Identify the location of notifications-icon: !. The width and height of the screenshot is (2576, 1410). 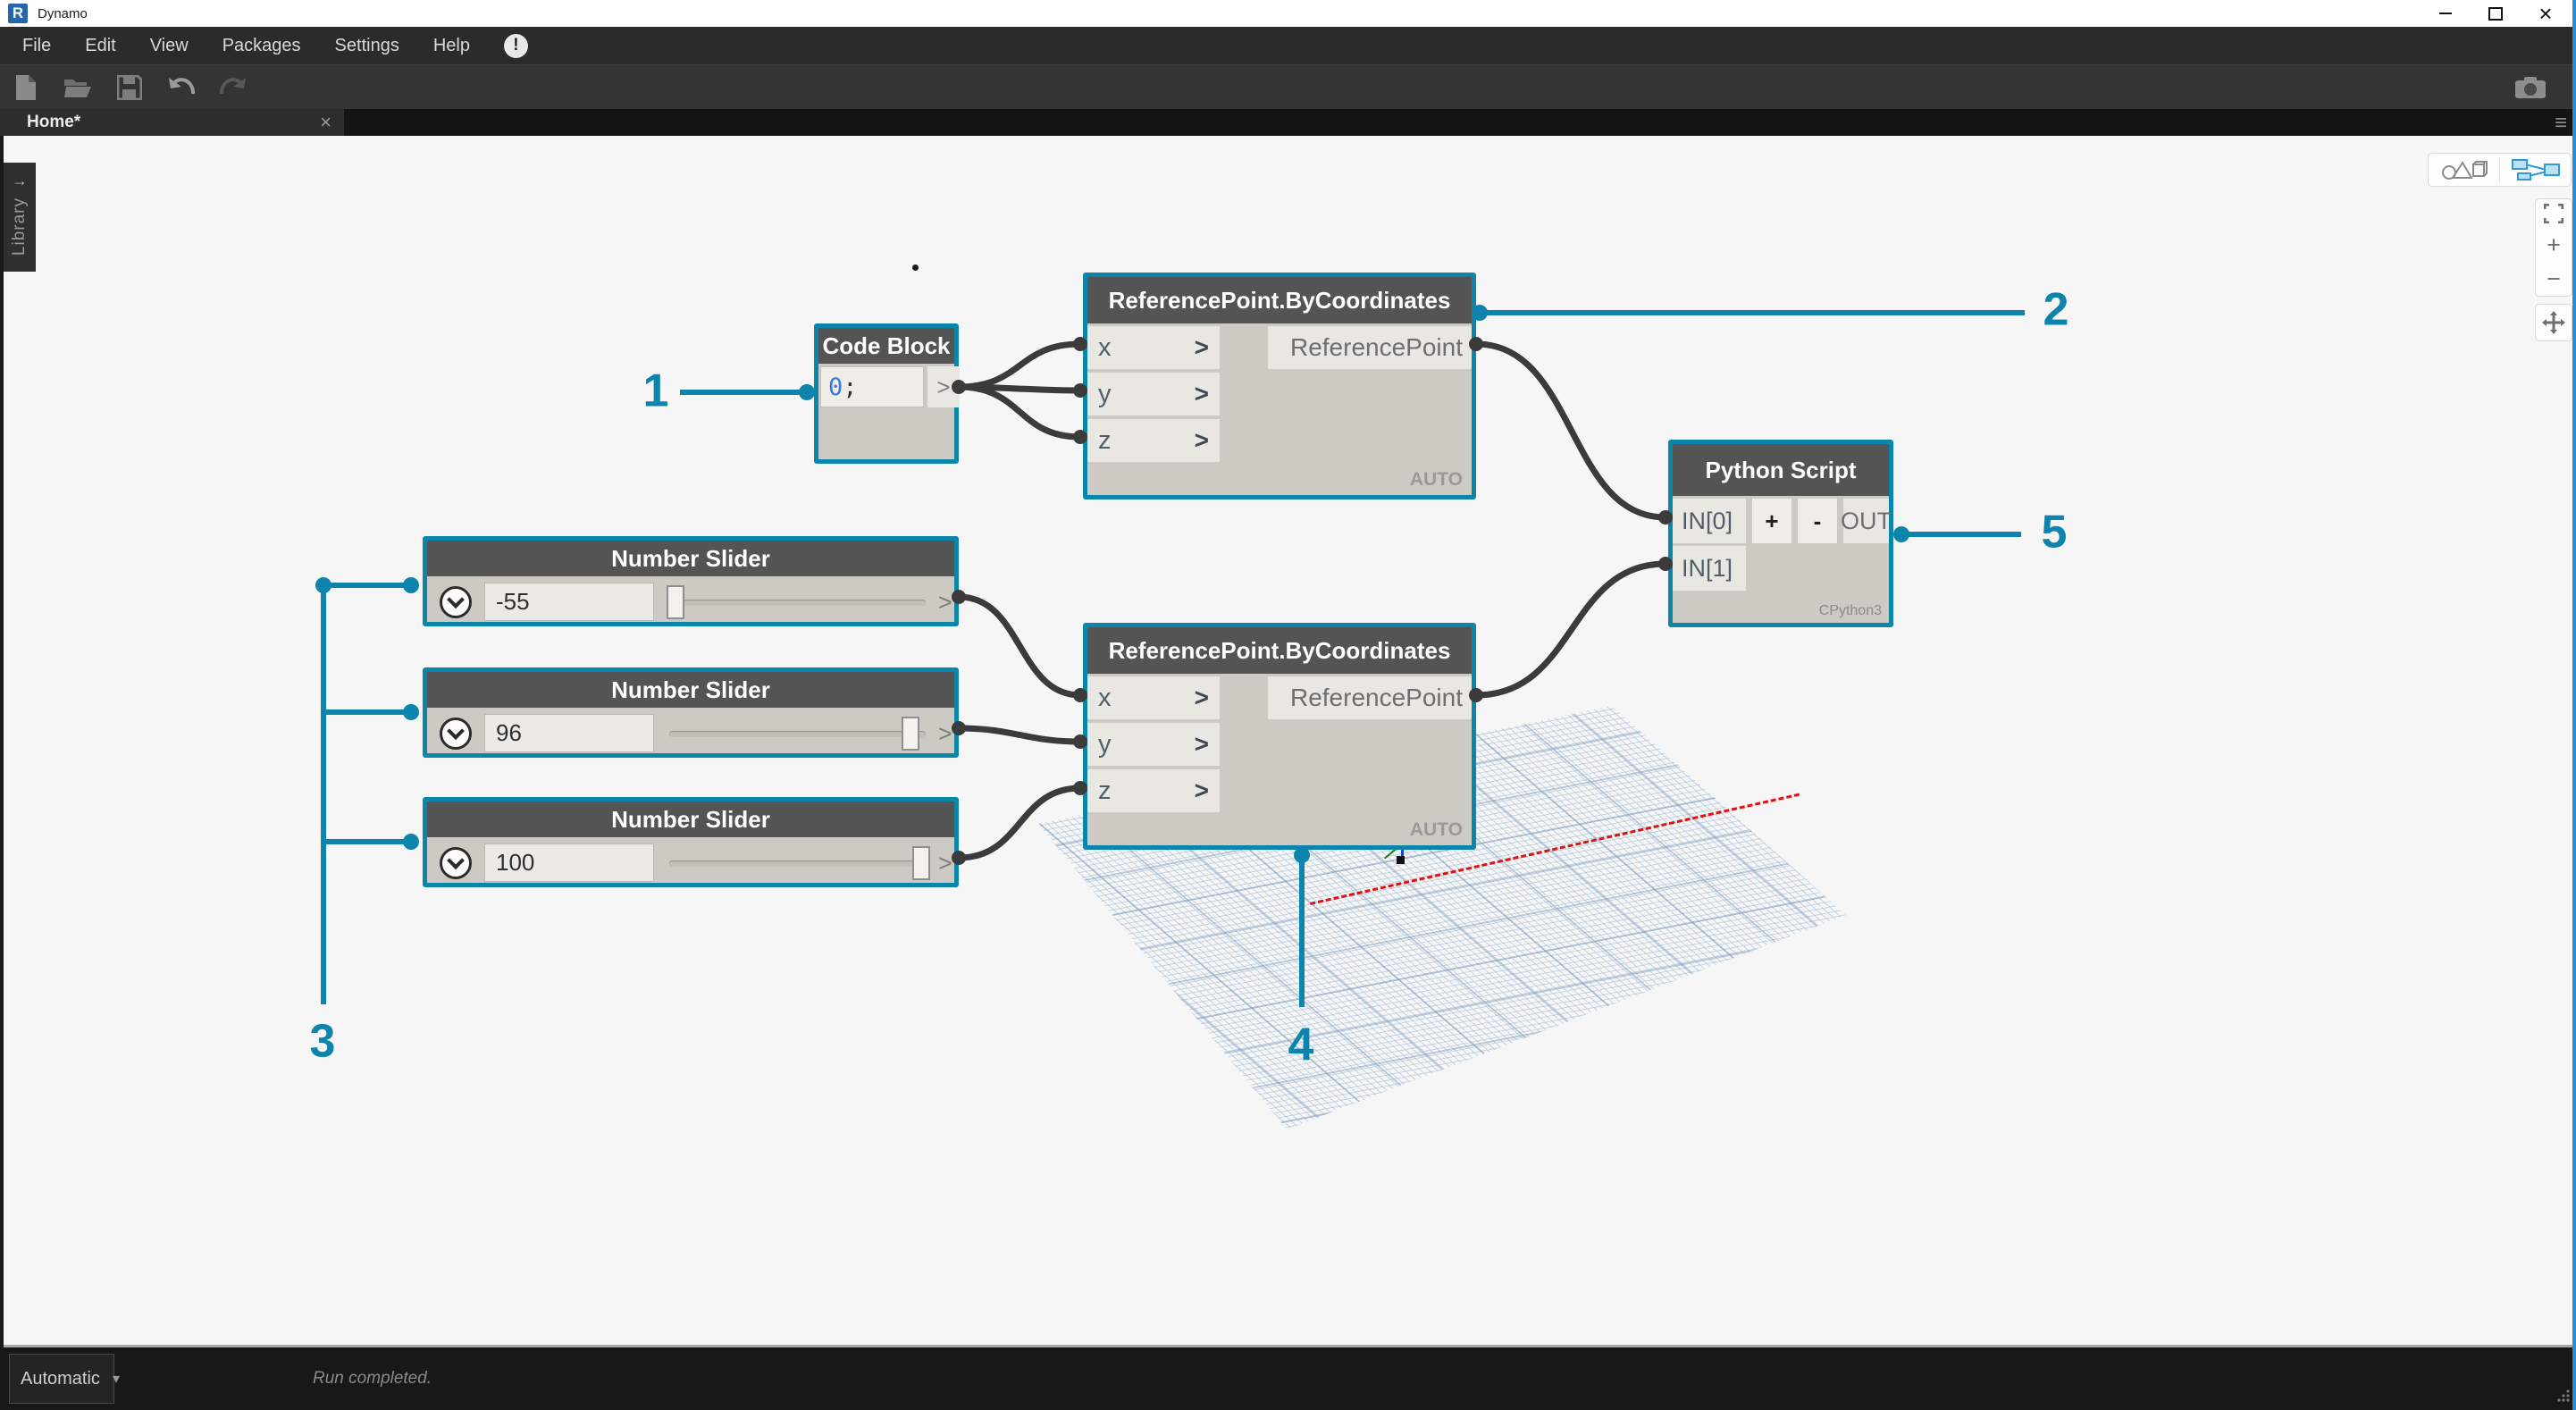
(515, 45).